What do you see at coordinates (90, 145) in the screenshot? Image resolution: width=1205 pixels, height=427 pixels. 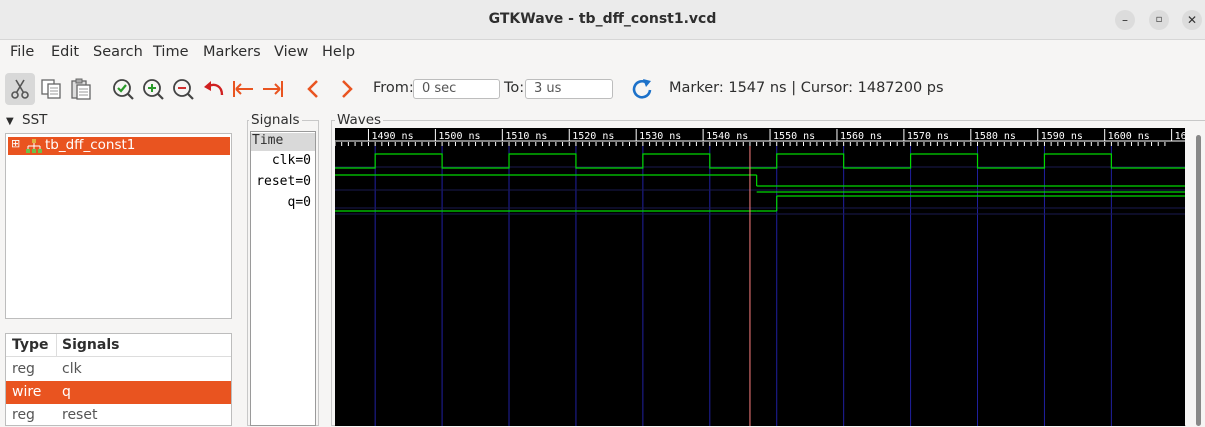 I see `tree-item-label: tb_dff_const1` at bounding box center [90, 145].